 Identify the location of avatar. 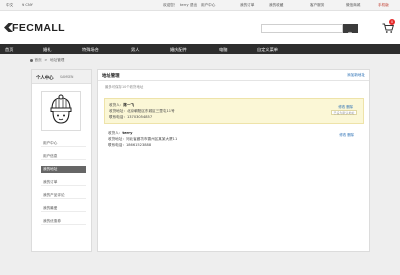
(61, 111).